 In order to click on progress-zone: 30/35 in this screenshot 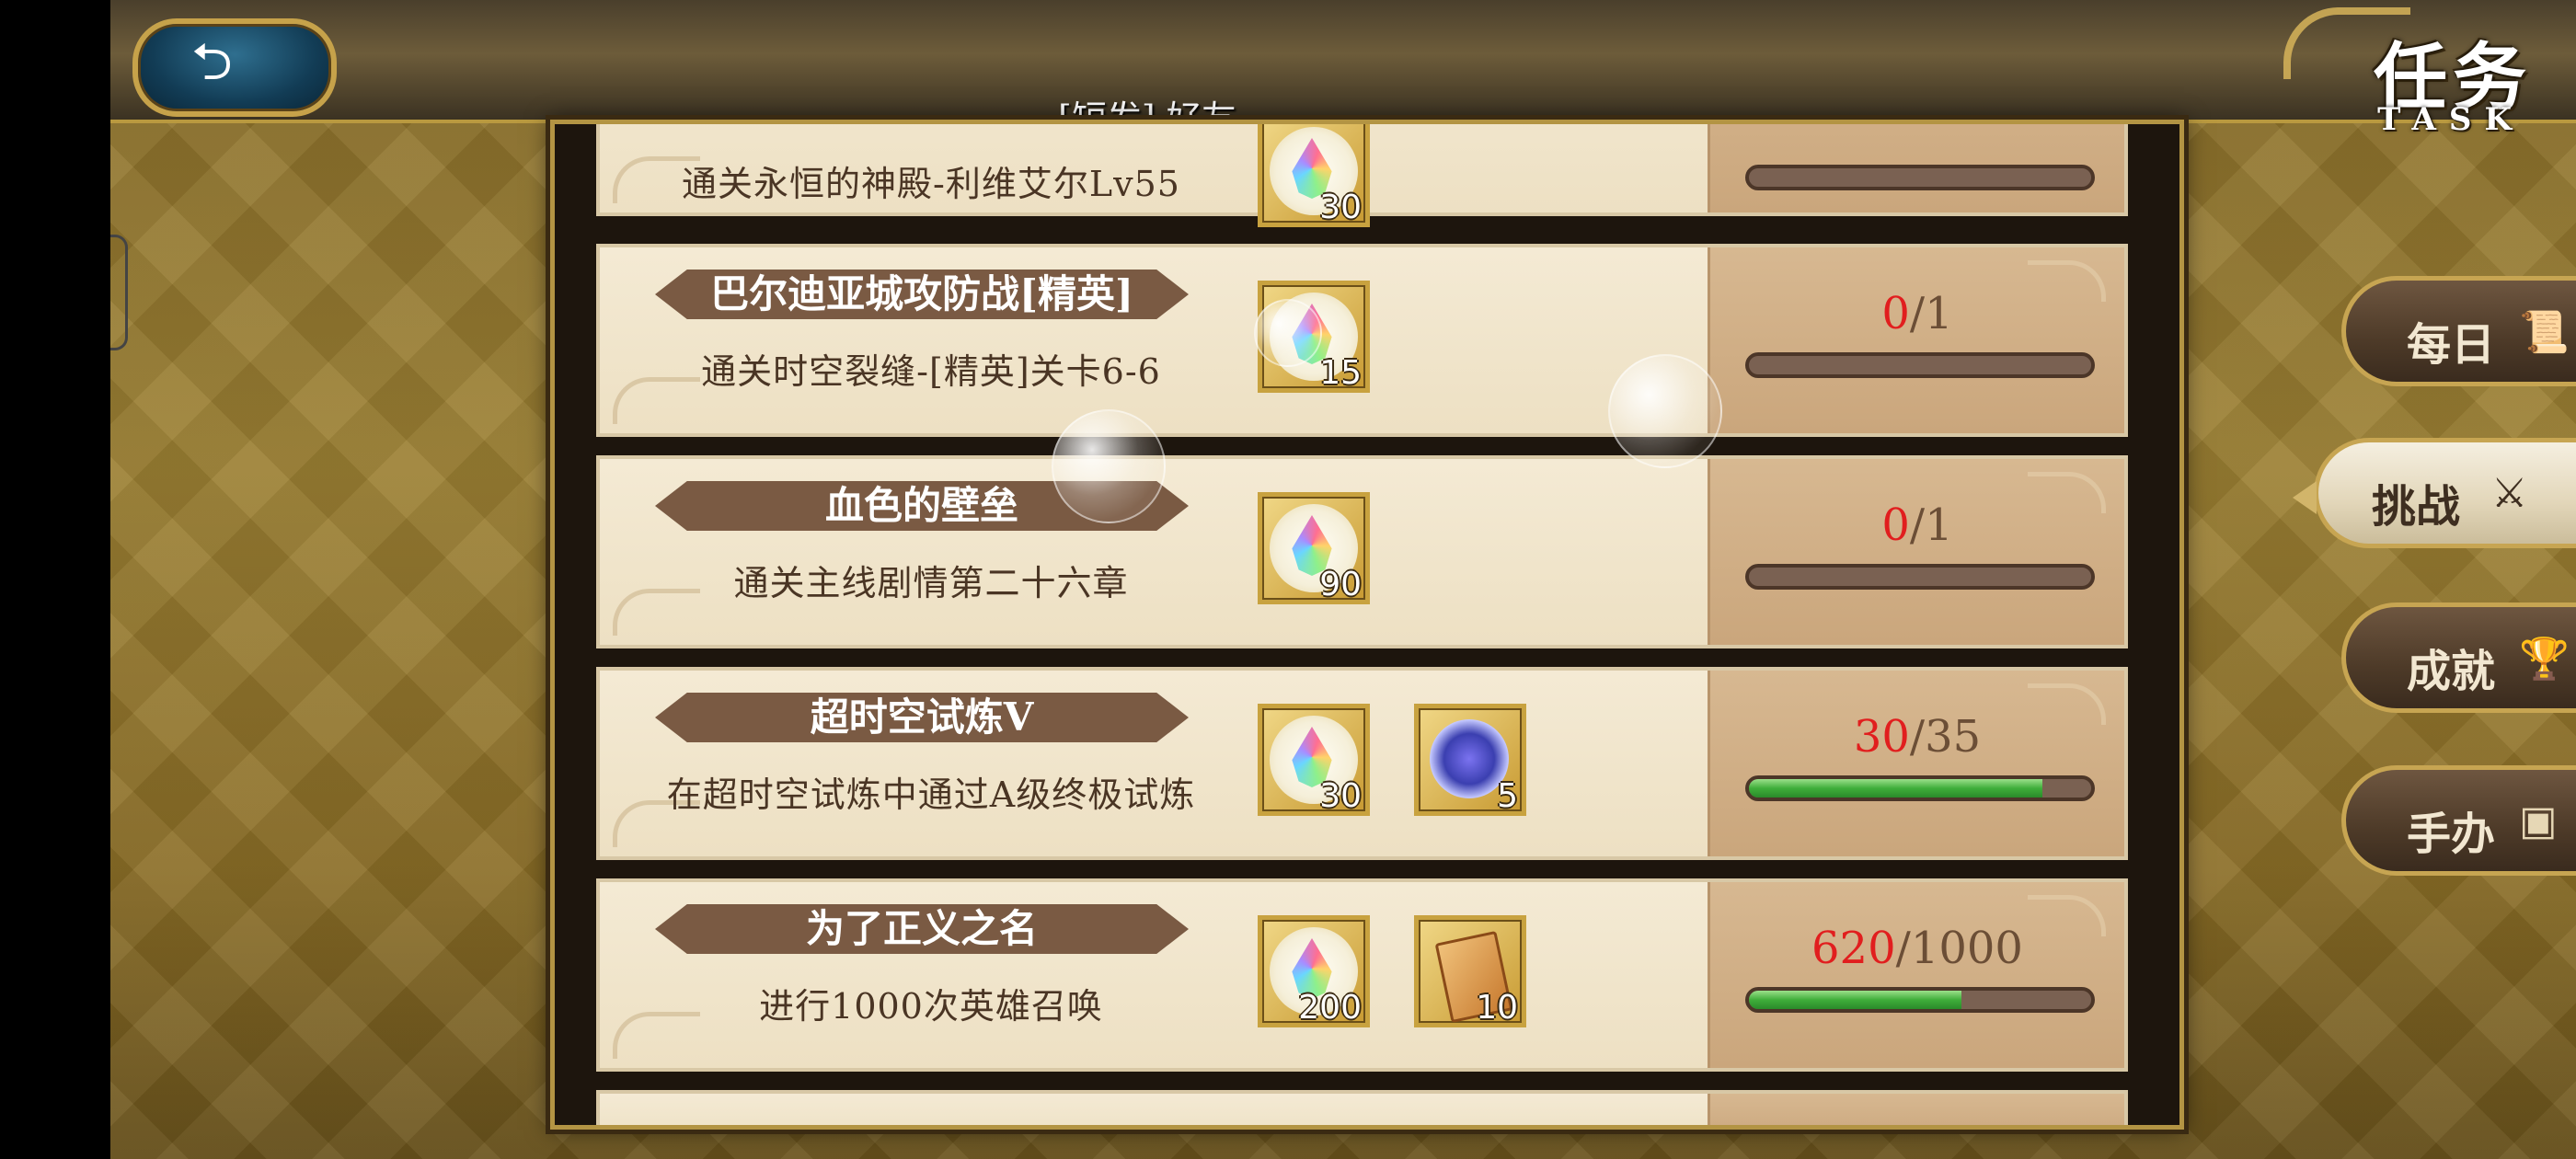, I will do `click(1916, 763)`.